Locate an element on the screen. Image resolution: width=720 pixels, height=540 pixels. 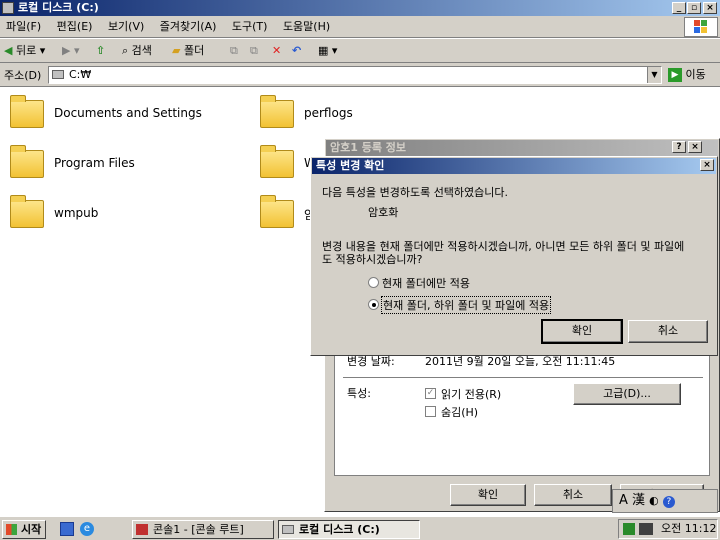
restore-button: ▫ is located at coordinates (694, 8).